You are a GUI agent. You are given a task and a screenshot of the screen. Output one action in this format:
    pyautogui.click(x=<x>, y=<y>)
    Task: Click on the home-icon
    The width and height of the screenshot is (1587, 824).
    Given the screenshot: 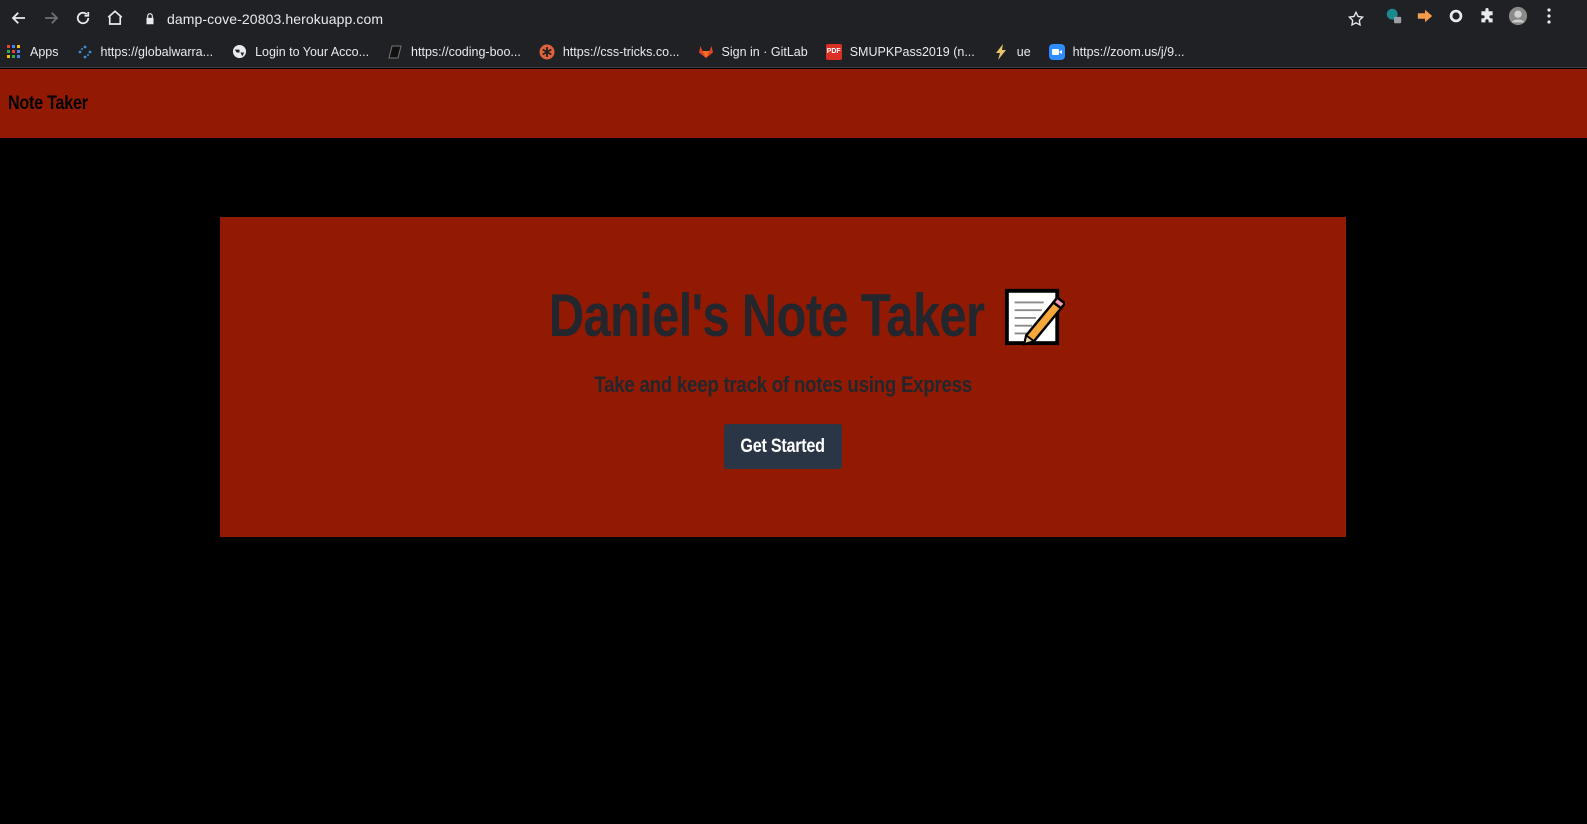 What is the action you would take?
    pyautogui.click(x=115, y=18)
    